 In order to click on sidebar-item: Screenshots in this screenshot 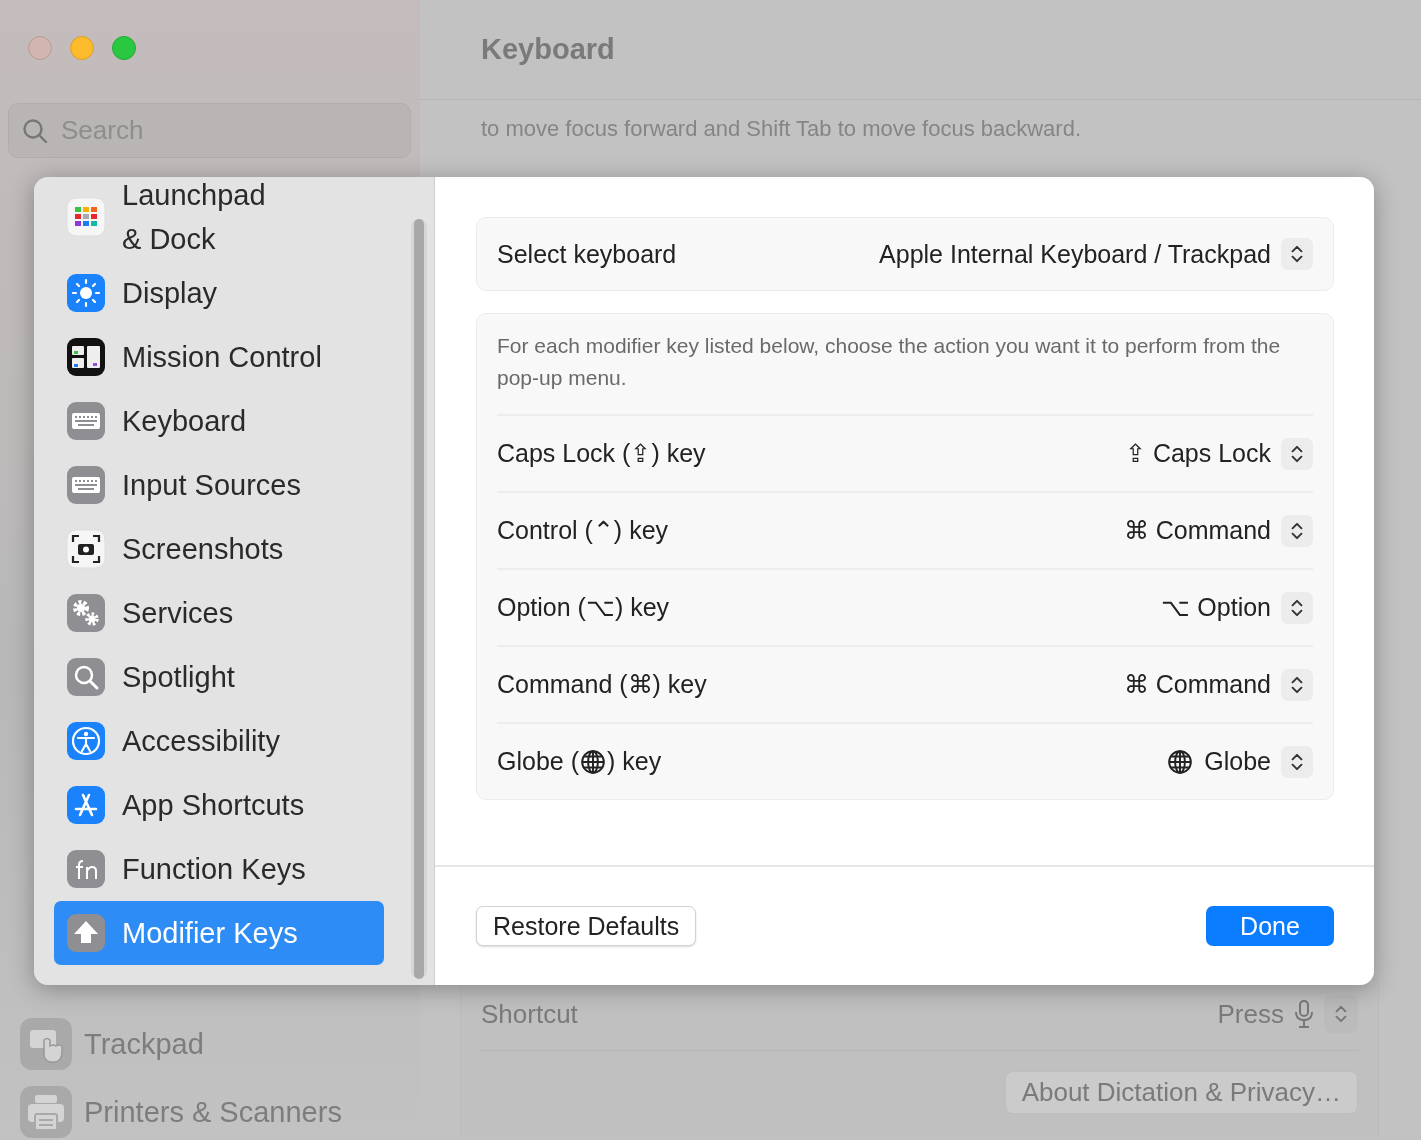, I will do `click(219, 549)`.